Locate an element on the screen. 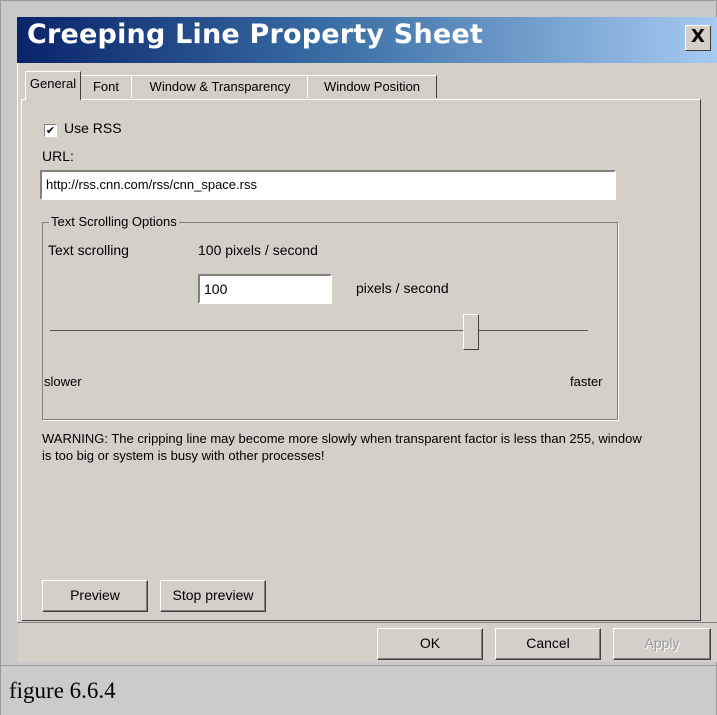 This screenshot has height=715, width=717. tab-font-label: Font is located at coordinates (105, 86).